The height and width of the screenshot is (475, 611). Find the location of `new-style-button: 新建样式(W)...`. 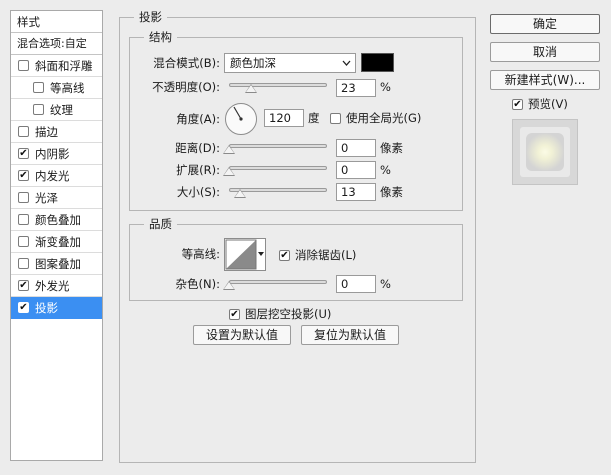

new-style-button: 新建样式(W)... is located at coordinates (545, 80).